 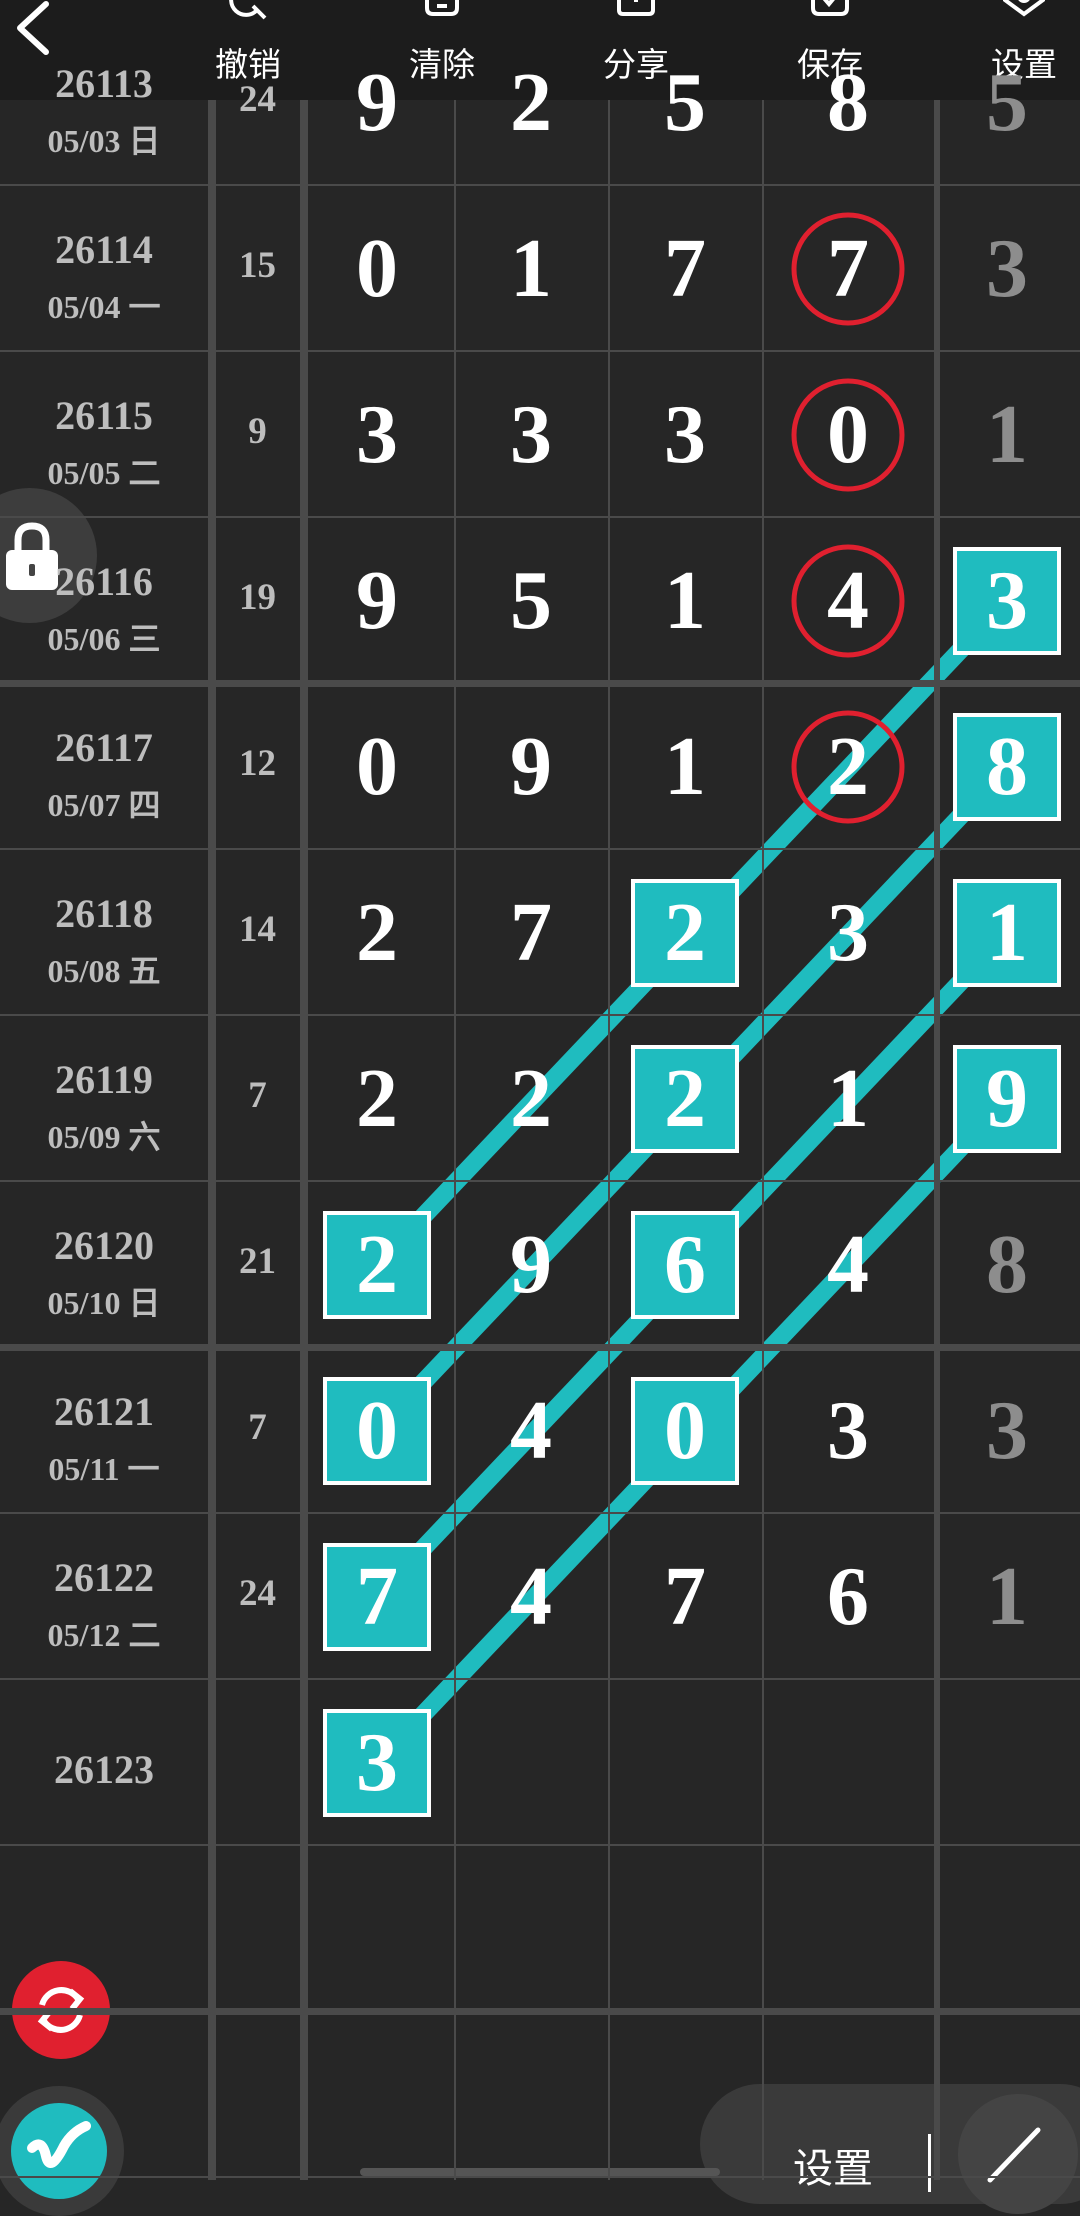 I want to click on digit-sum: 12, so click(x=257, y=763).